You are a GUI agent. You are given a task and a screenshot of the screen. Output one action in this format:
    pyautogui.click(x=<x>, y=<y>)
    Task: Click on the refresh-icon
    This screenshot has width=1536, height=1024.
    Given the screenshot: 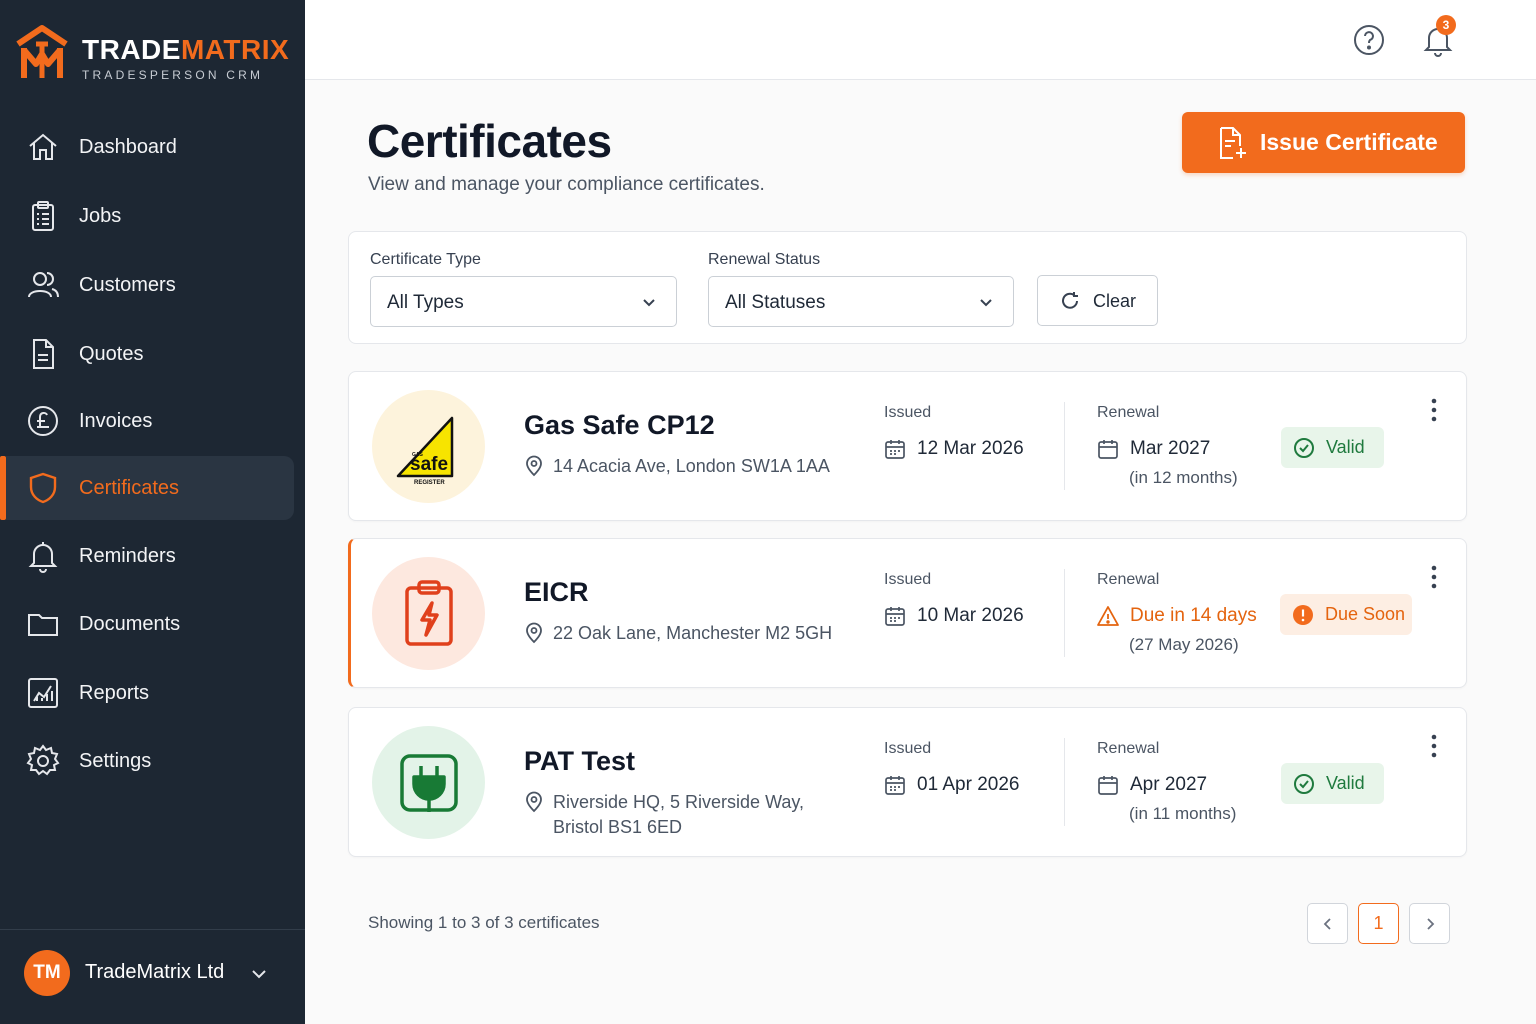 What is the action you would take?
    pyautogui.click(x=1070, y=300)
    